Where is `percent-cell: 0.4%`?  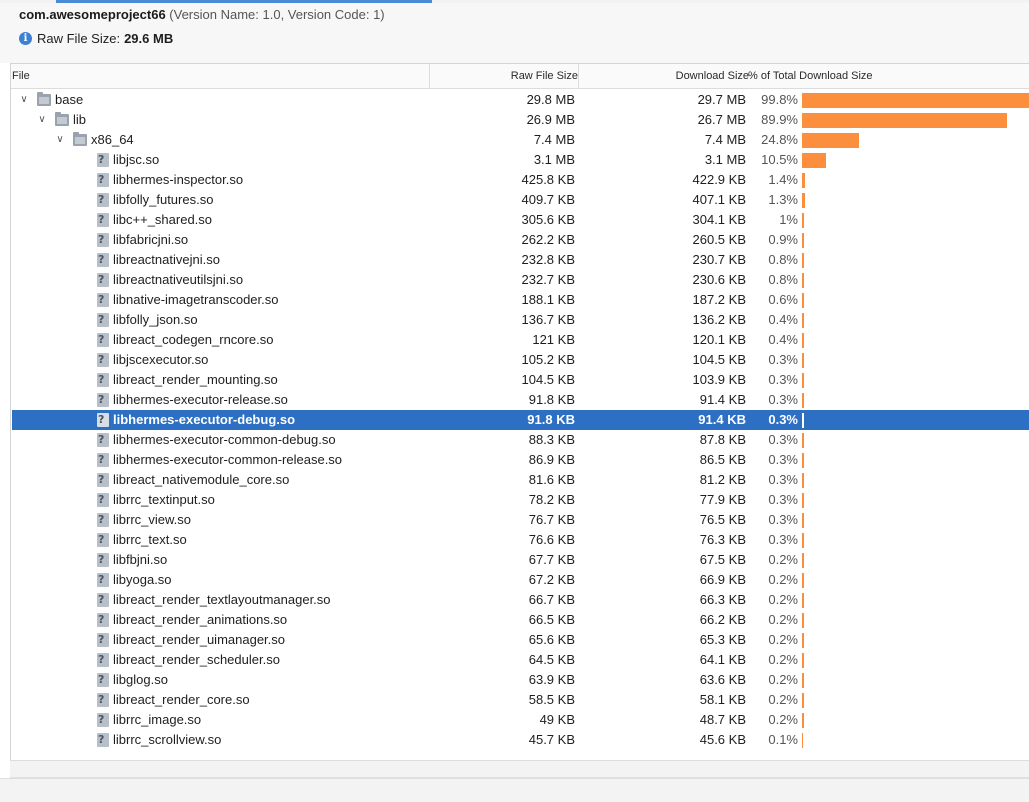
percent-cell: 0.4% is located at coordinates (773, 340).